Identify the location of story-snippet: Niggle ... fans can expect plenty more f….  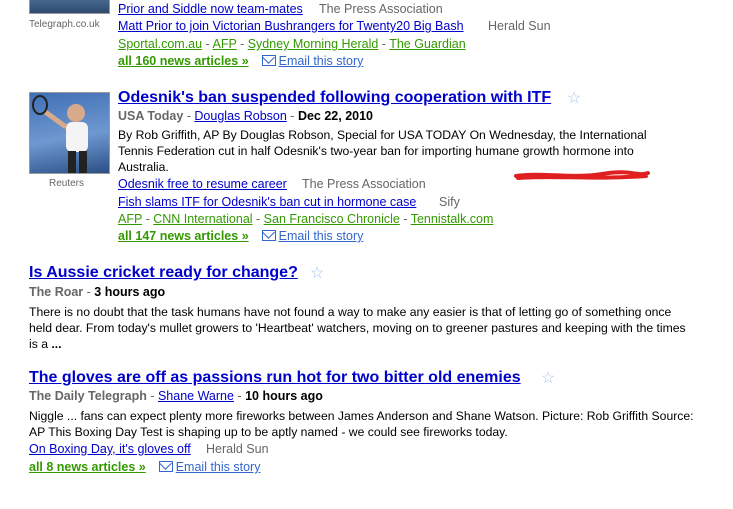
(361, 424).